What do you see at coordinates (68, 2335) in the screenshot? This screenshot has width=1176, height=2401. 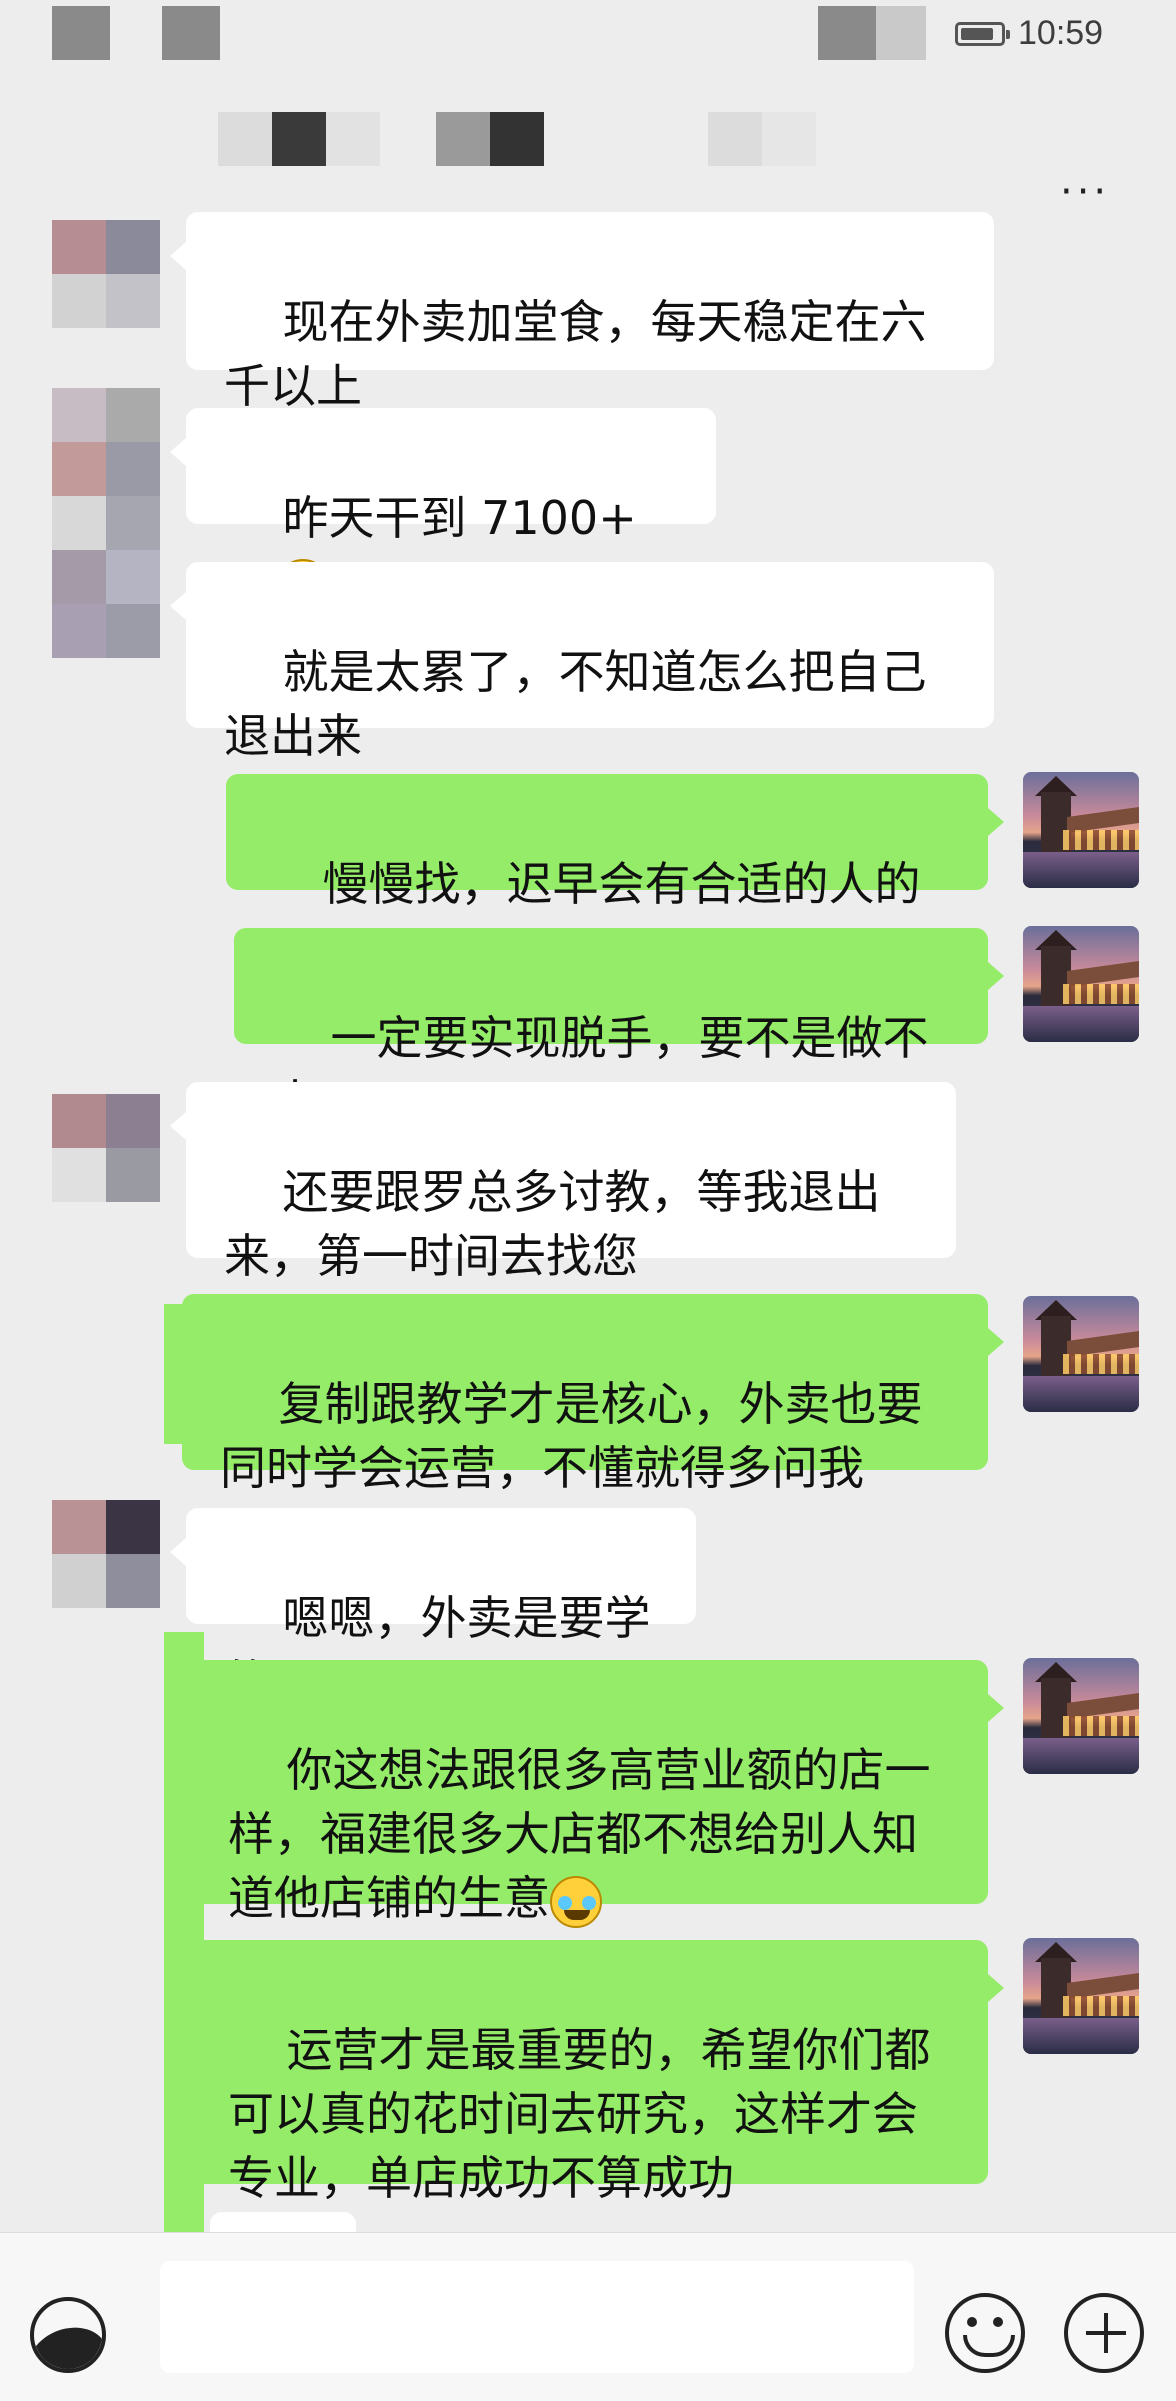 I see `voice-input-button` at bounding box center [68, 2335].